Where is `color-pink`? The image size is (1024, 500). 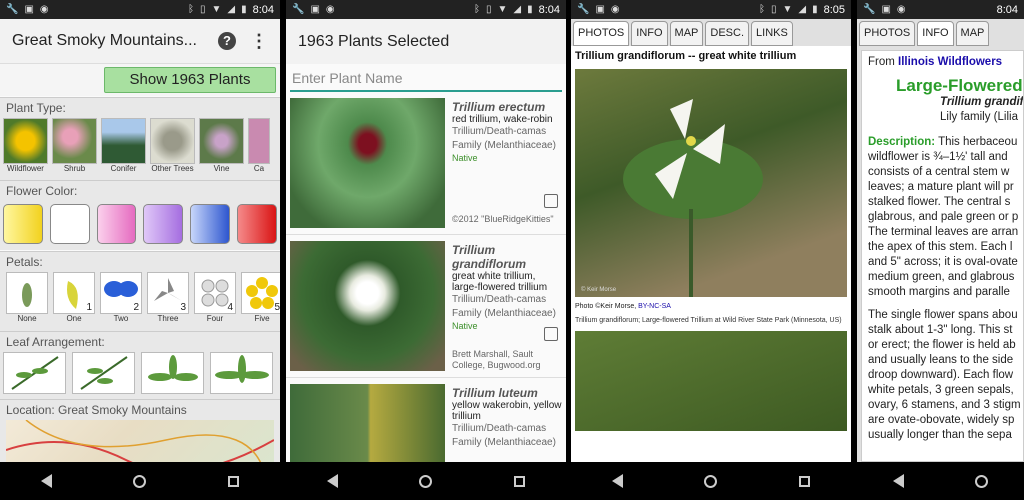 color-pink is located at coordinates (116, 224).